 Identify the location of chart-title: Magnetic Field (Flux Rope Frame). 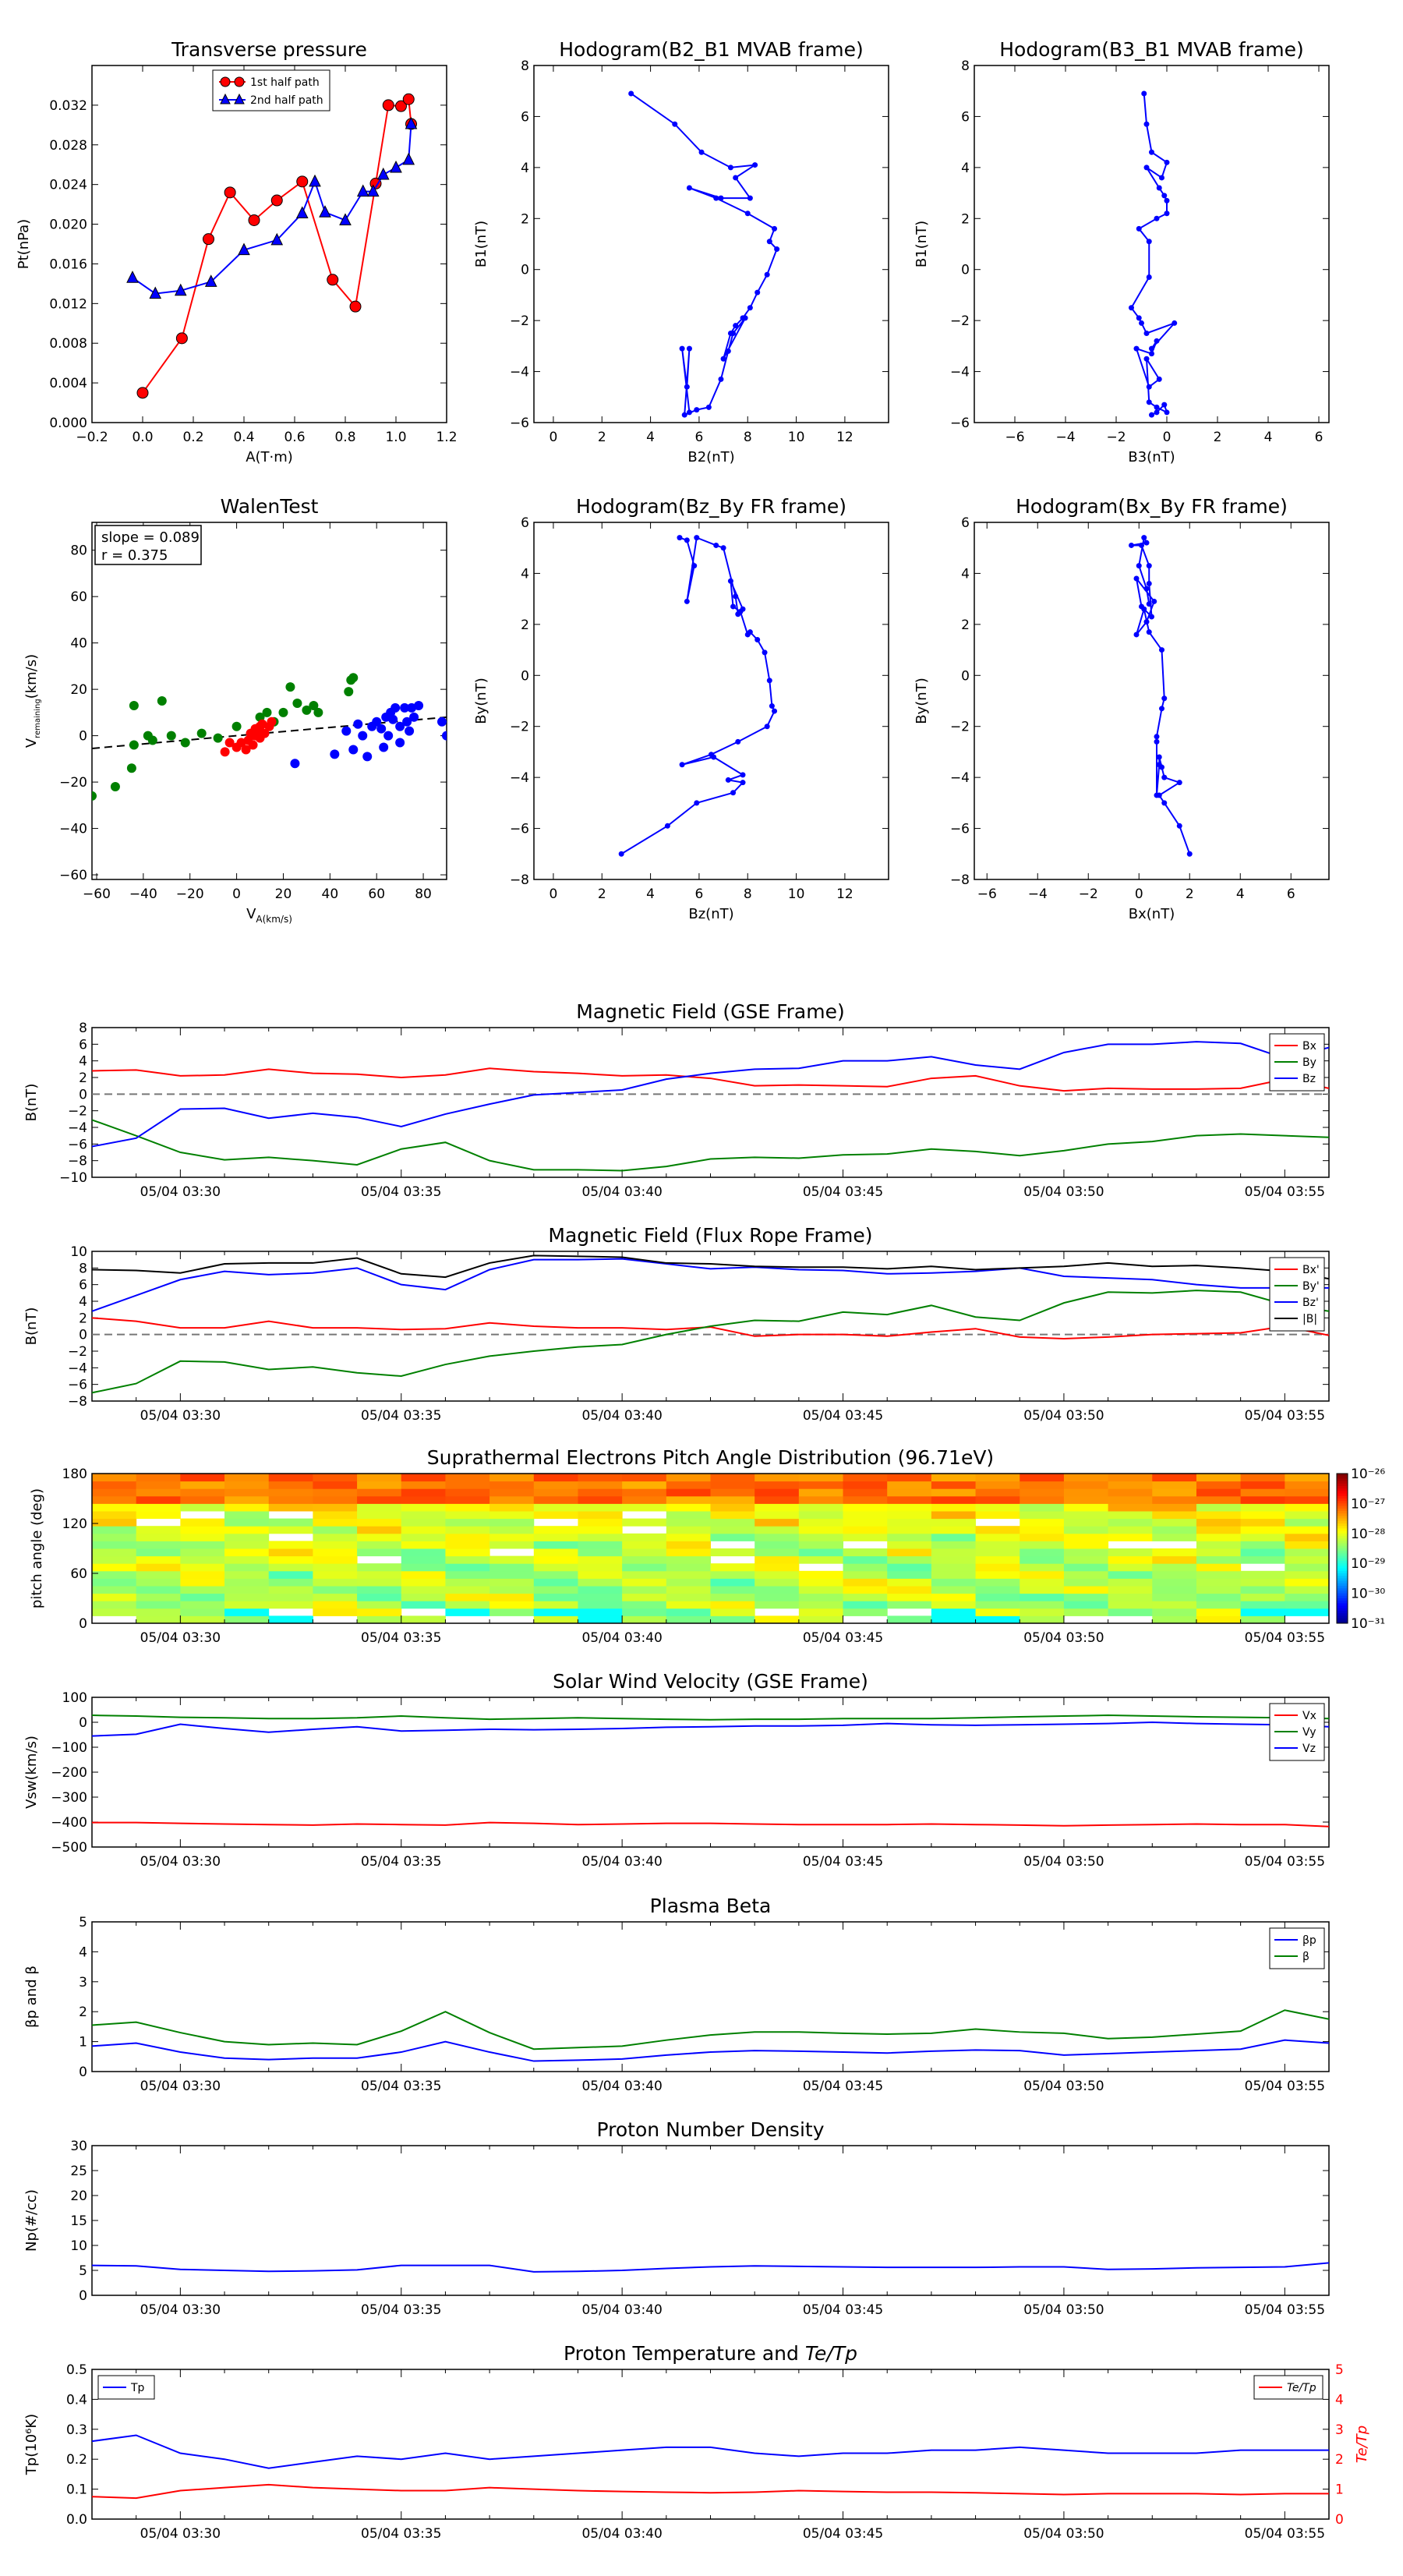
(710, 1235).